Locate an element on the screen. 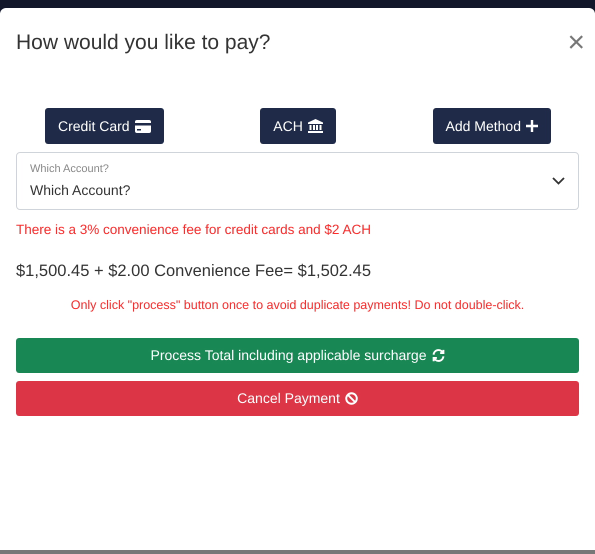 The image size is (595, 554). bank-icon is located at coordinates (315, 126).